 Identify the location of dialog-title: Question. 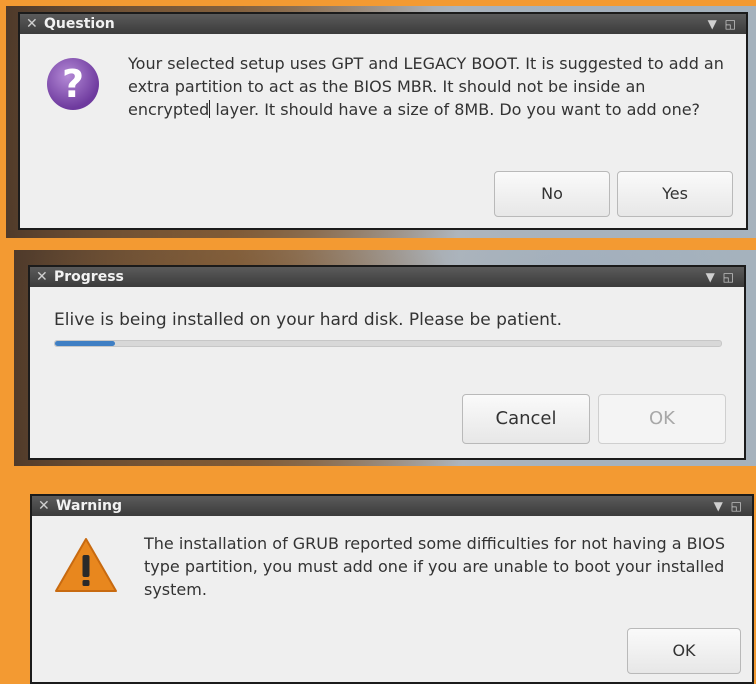
(79, 24).